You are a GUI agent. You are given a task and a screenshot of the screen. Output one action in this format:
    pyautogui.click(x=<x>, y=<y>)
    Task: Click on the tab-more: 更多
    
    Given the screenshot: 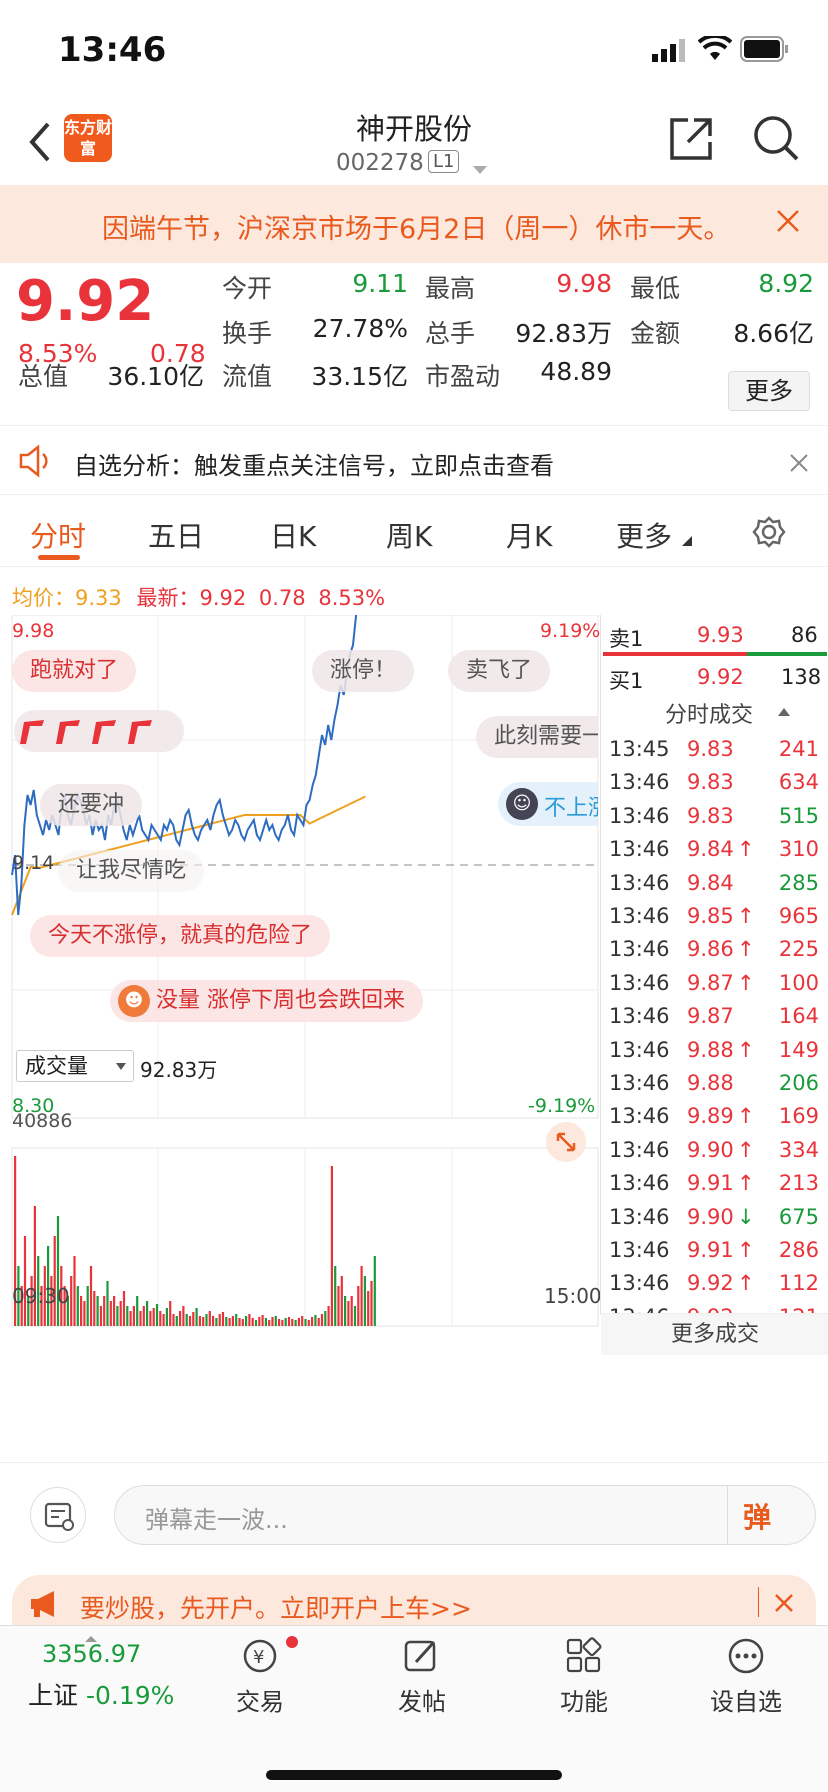 What is the action you would take?
    pyautogui.click(x=644, y=535)
    